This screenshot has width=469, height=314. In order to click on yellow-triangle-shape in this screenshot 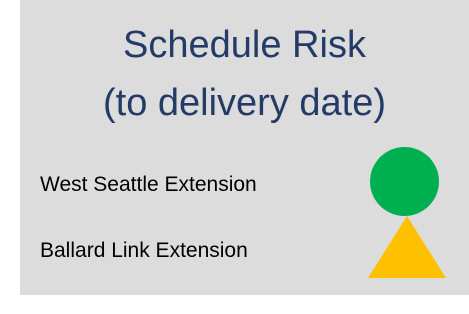, I will do `click(407, 247)`.